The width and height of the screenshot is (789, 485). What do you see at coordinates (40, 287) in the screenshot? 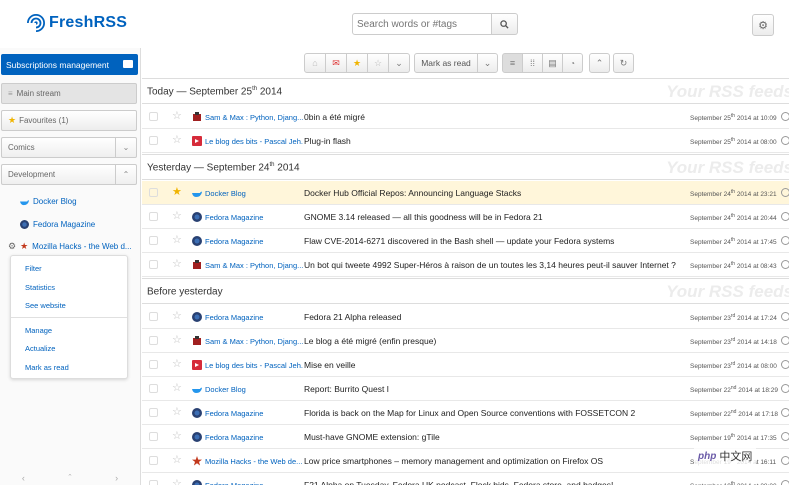
I see `menu-item-statistics: Statistics` at bounding box center [40, 287].